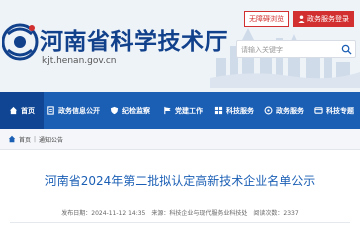  What do you see at coordinates (276, 213) in the screenshot?
I see `view-count: 阅读次数：2337` at bounding box center [276, 213].